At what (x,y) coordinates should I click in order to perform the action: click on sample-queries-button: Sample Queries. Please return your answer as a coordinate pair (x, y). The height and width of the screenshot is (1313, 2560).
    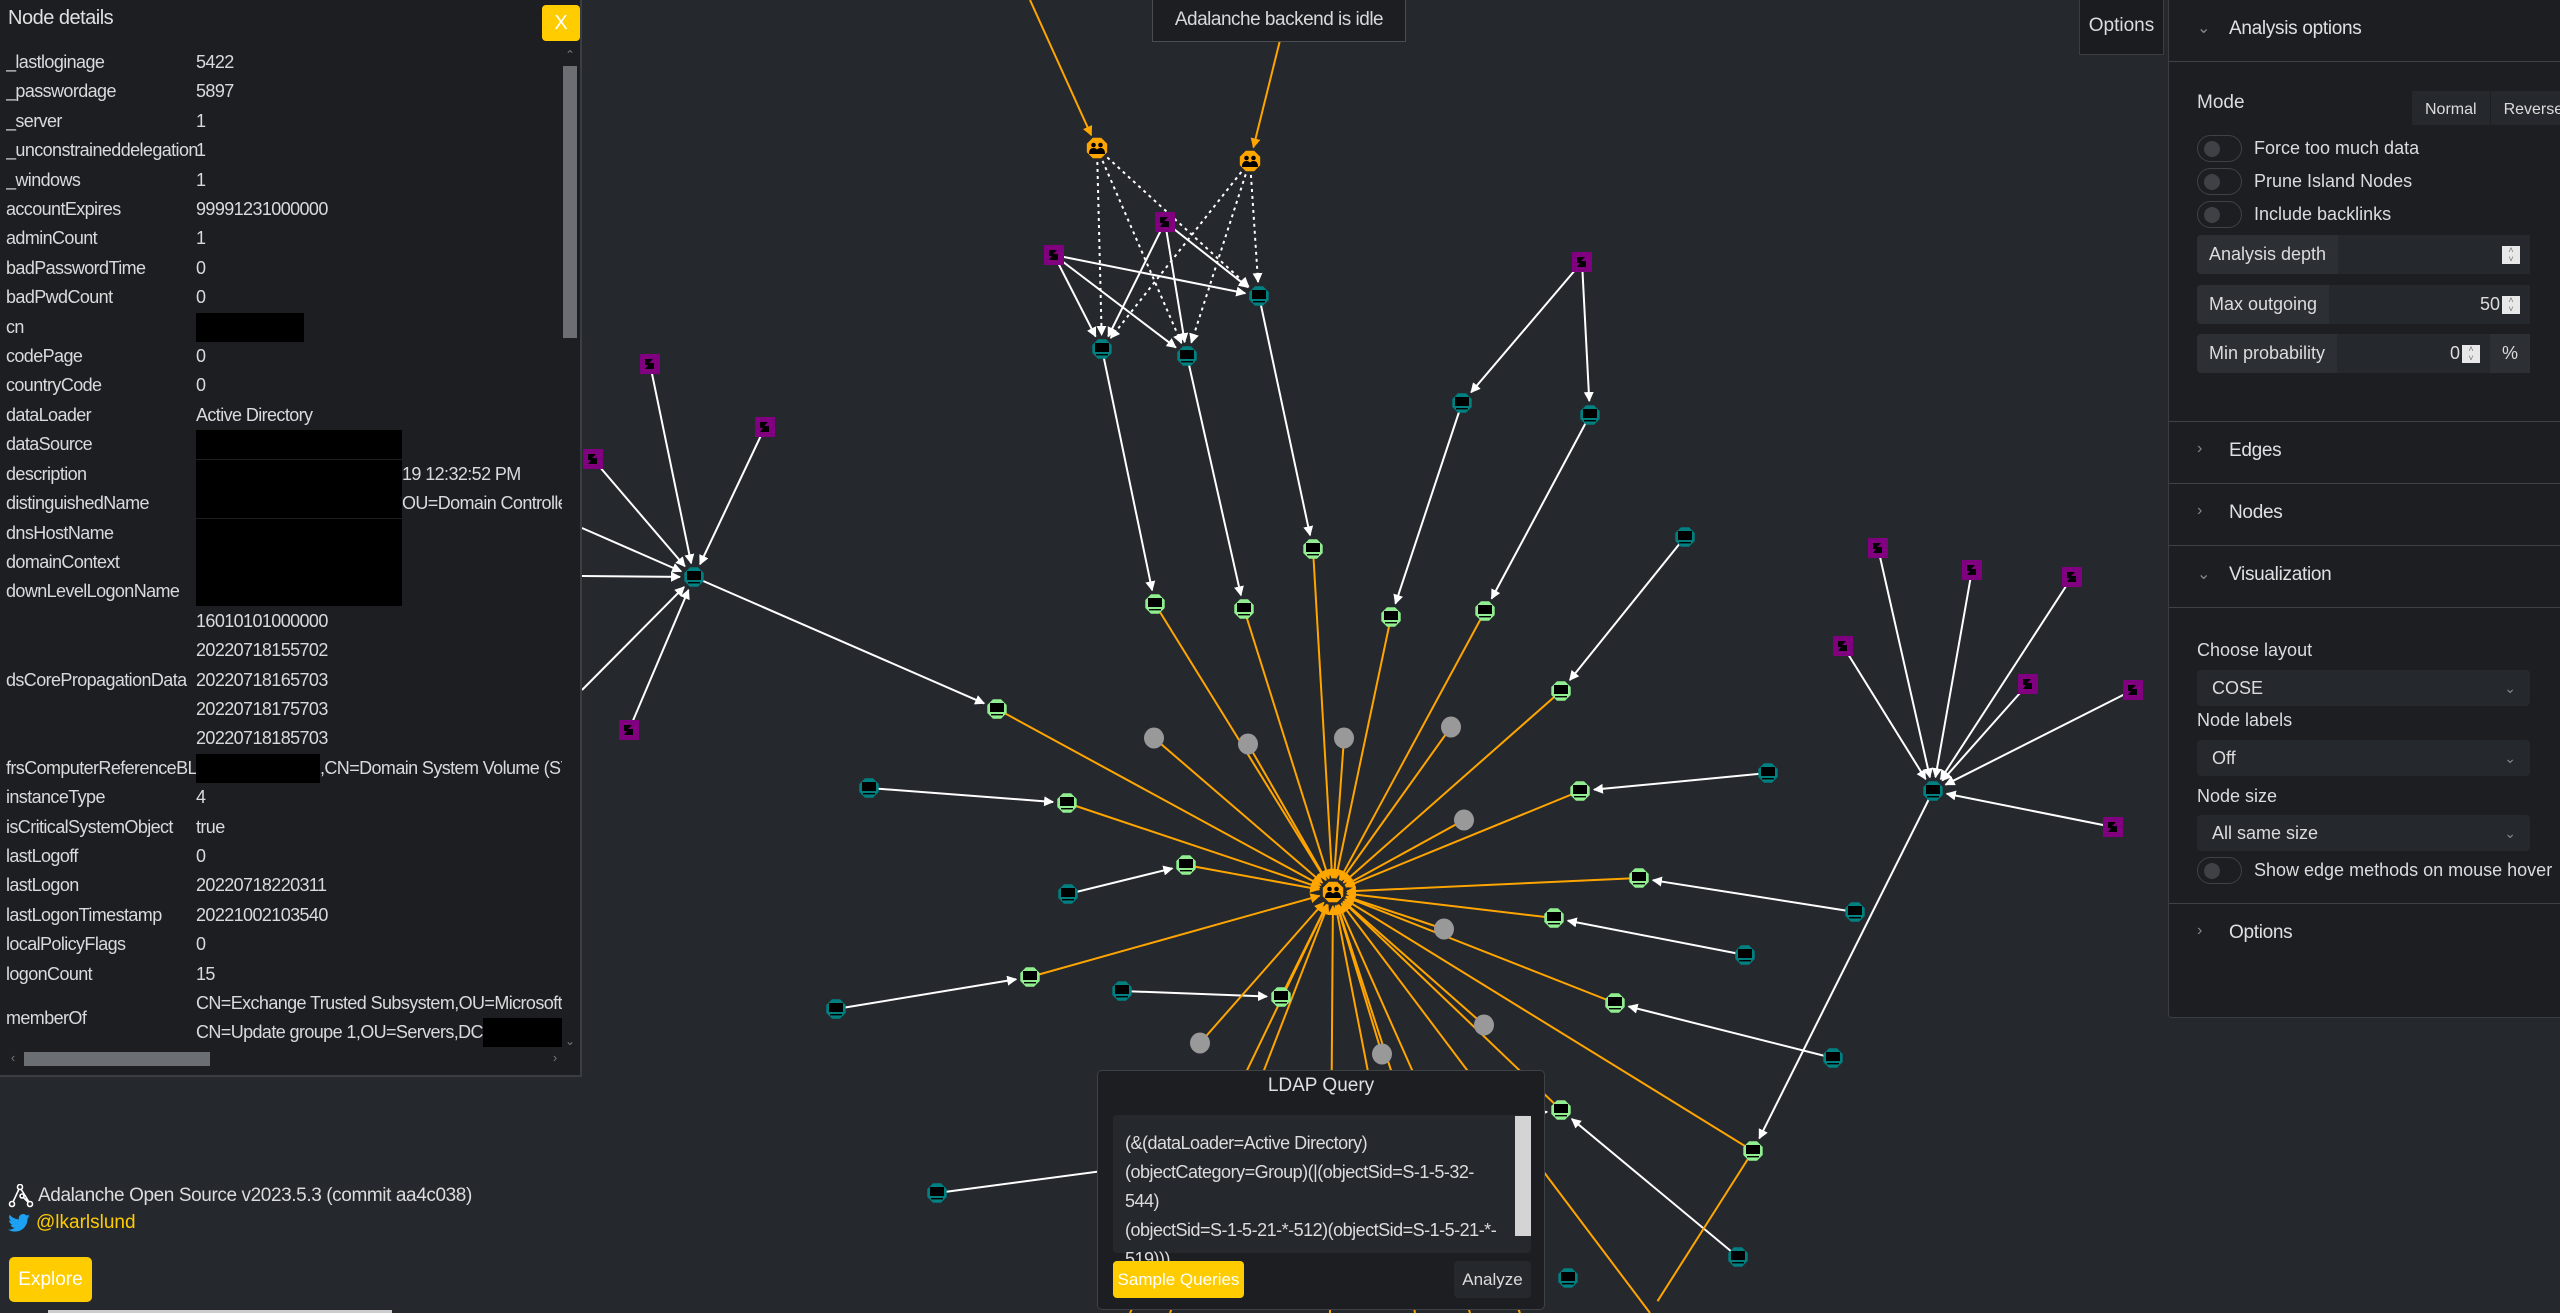
    Looking at the image, I should click on (1178, 1279).